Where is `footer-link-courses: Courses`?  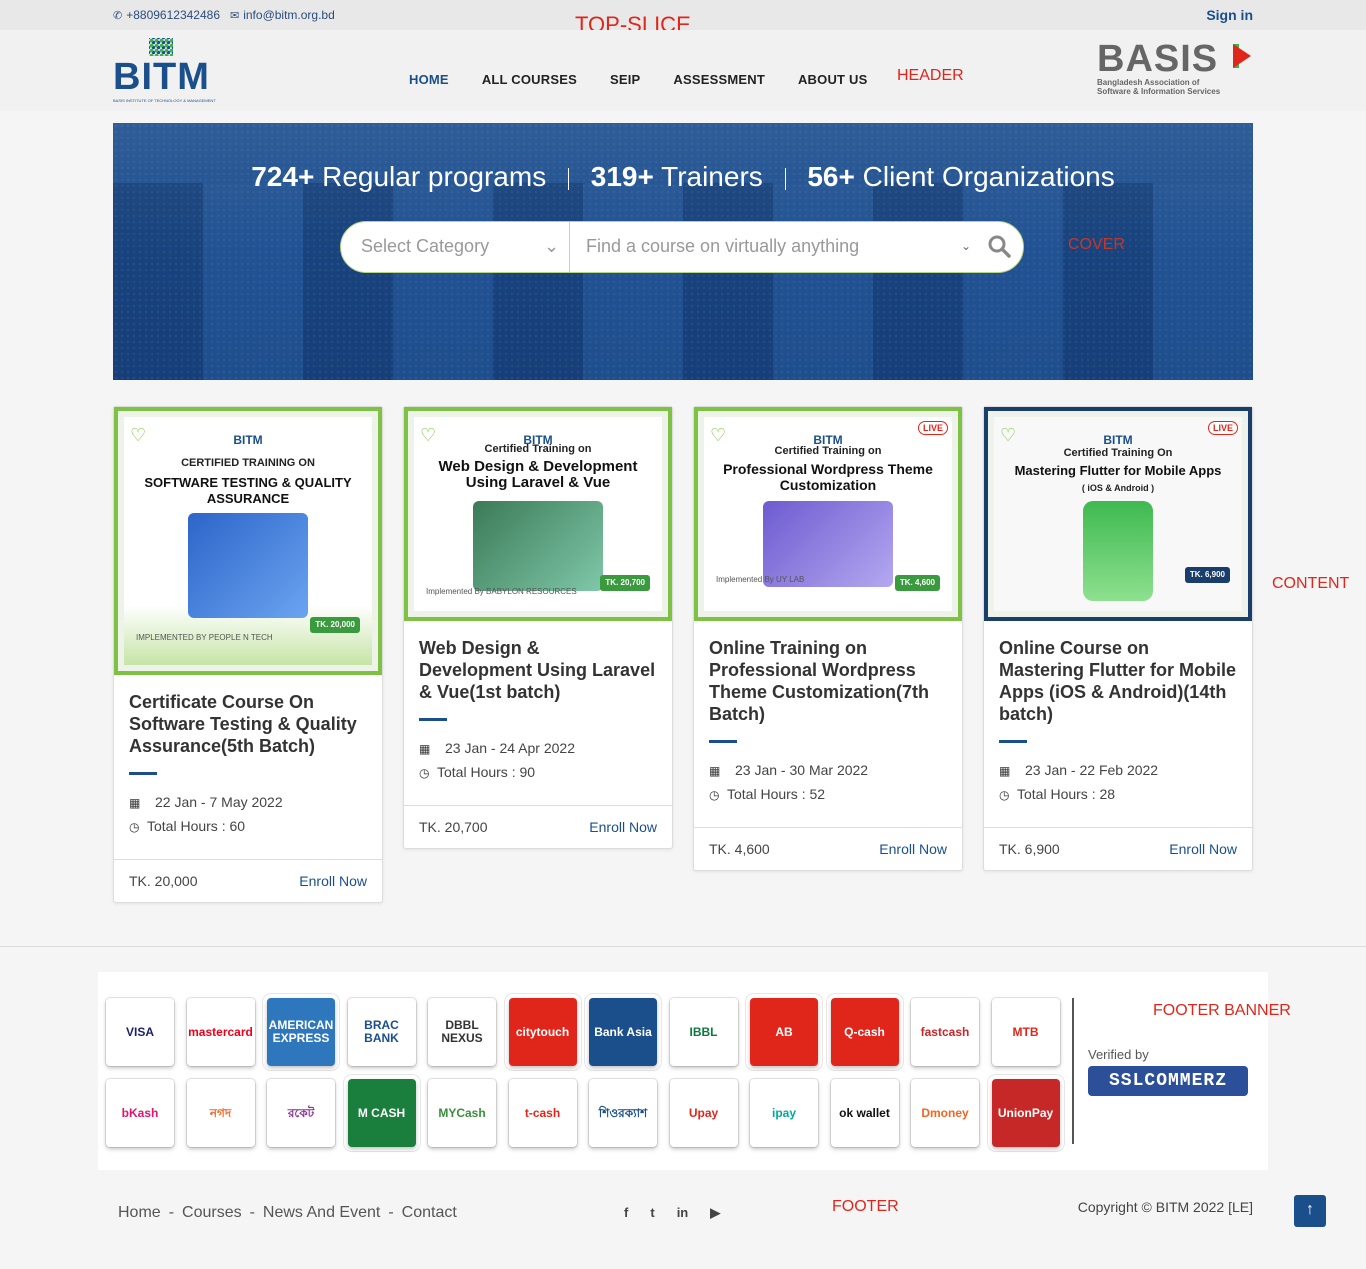 footer-link-courses: Courses is located at coordinates (212, 1212).